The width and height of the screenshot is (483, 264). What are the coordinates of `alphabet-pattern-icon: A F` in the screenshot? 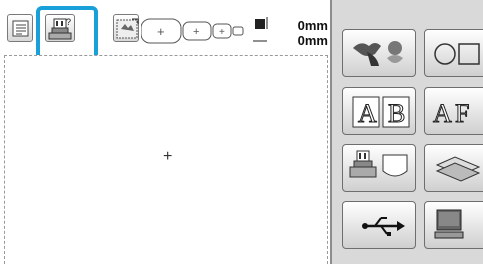 It's located at (451, 114).